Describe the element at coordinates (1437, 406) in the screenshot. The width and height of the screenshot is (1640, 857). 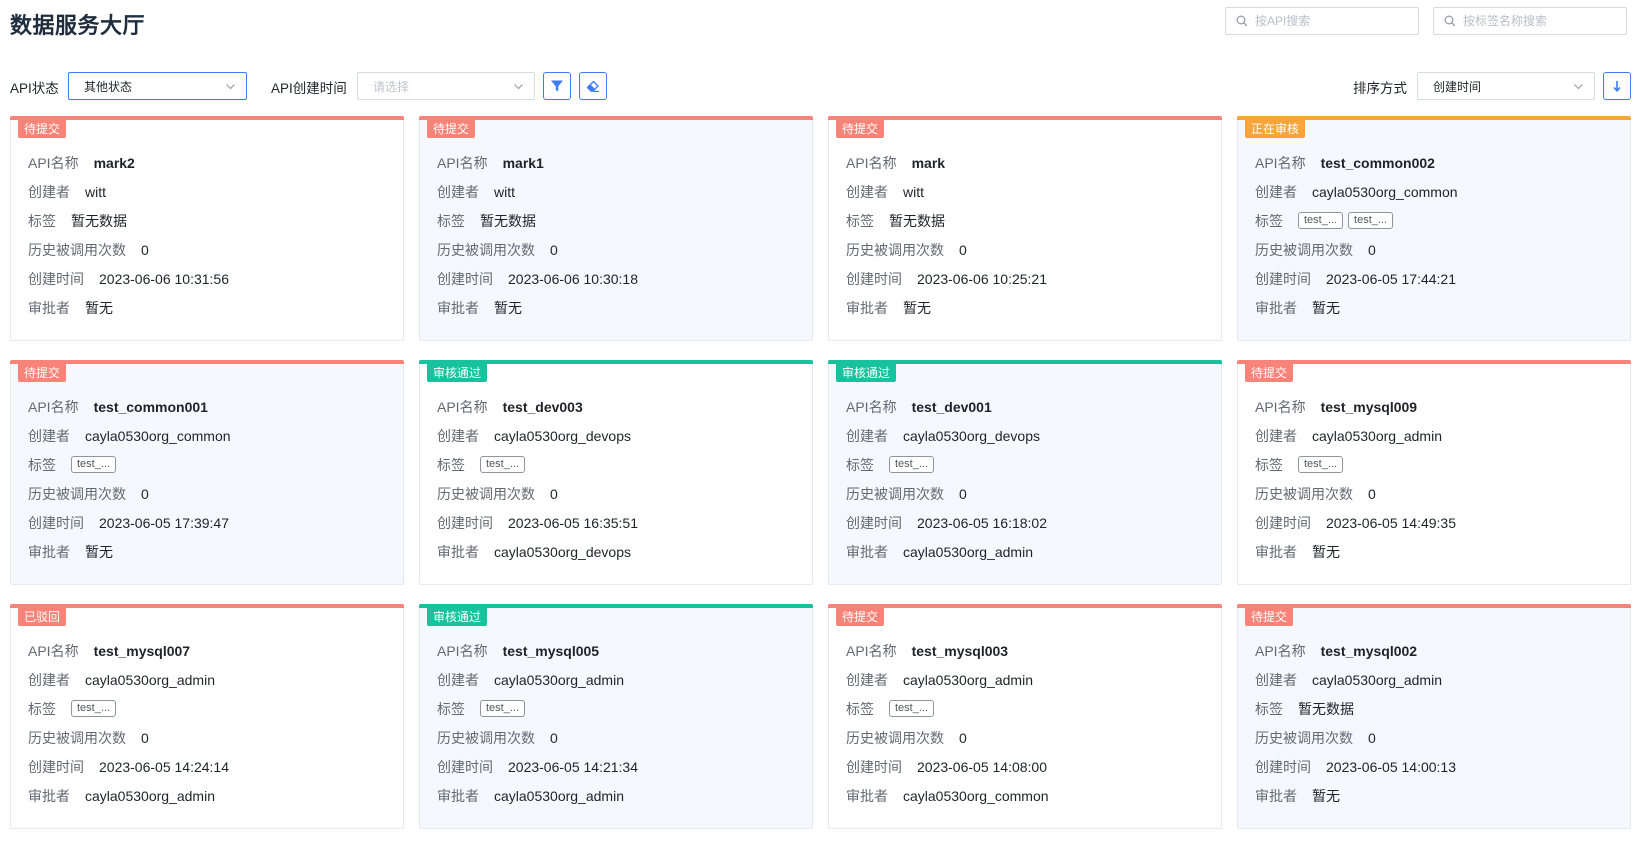
I see `api-name-row: API名称 test_mysql009` at that location.